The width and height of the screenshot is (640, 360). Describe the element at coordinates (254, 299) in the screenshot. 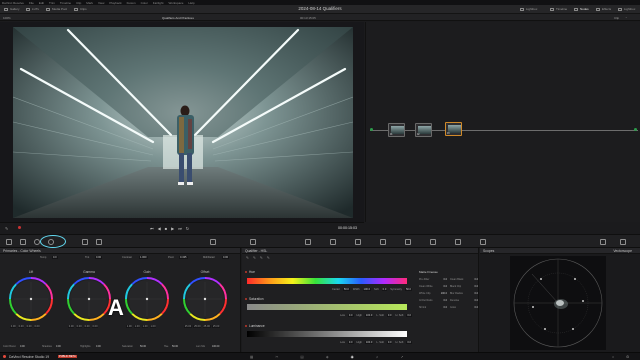

I see `saturation-section-header: Saturation` at that location.